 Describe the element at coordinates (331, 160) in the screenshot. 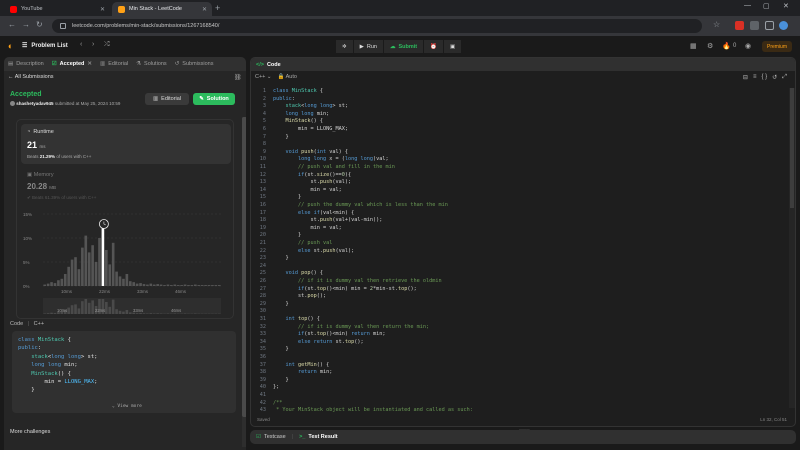

I see `code-line: long long x = (long long)val;` at that location.